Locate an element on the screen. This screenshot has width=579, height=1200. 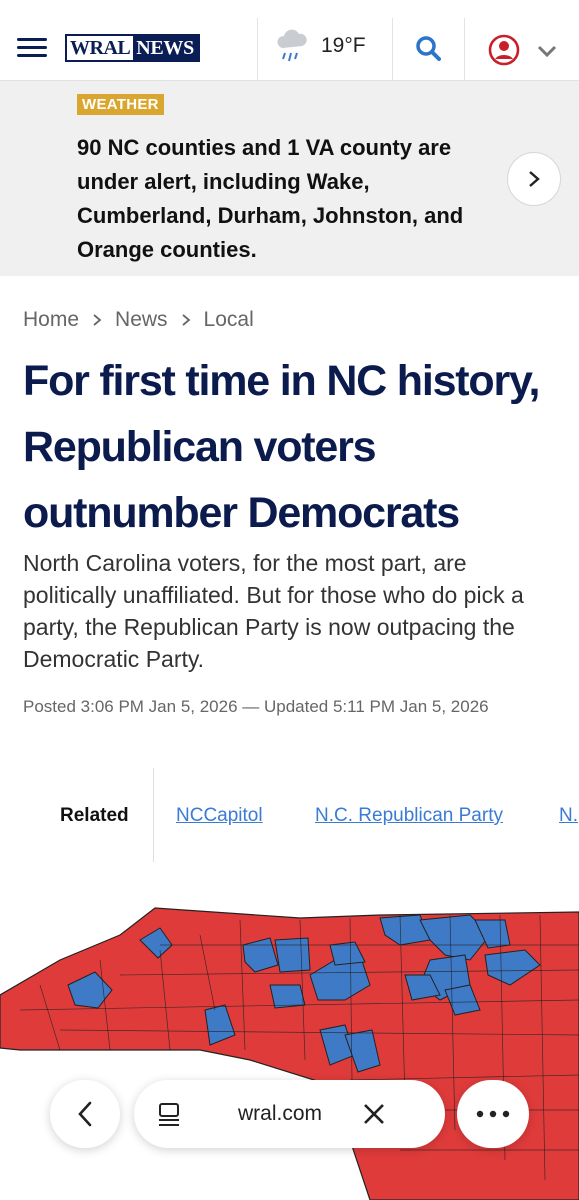
temperature-readout: 19°F is located at coordinates (343, 45).